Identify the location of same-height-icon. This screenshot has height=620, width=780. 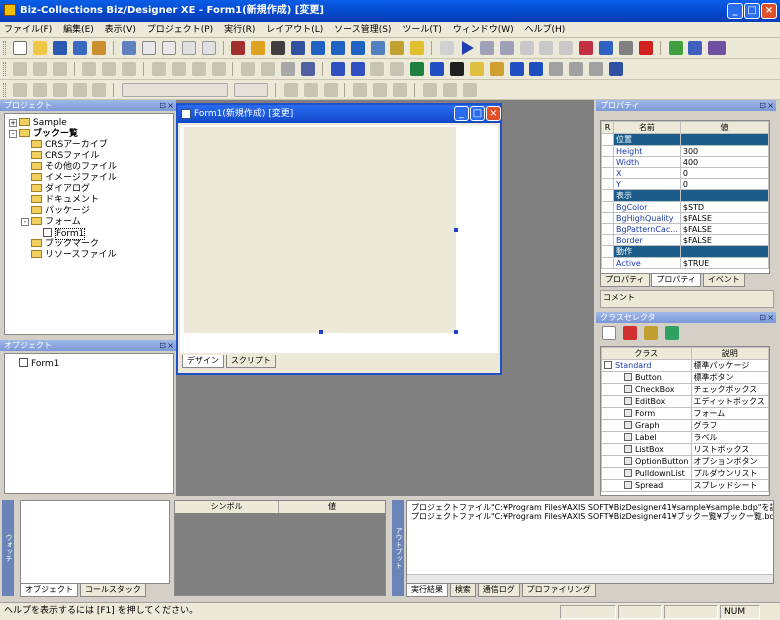
(178, 69).